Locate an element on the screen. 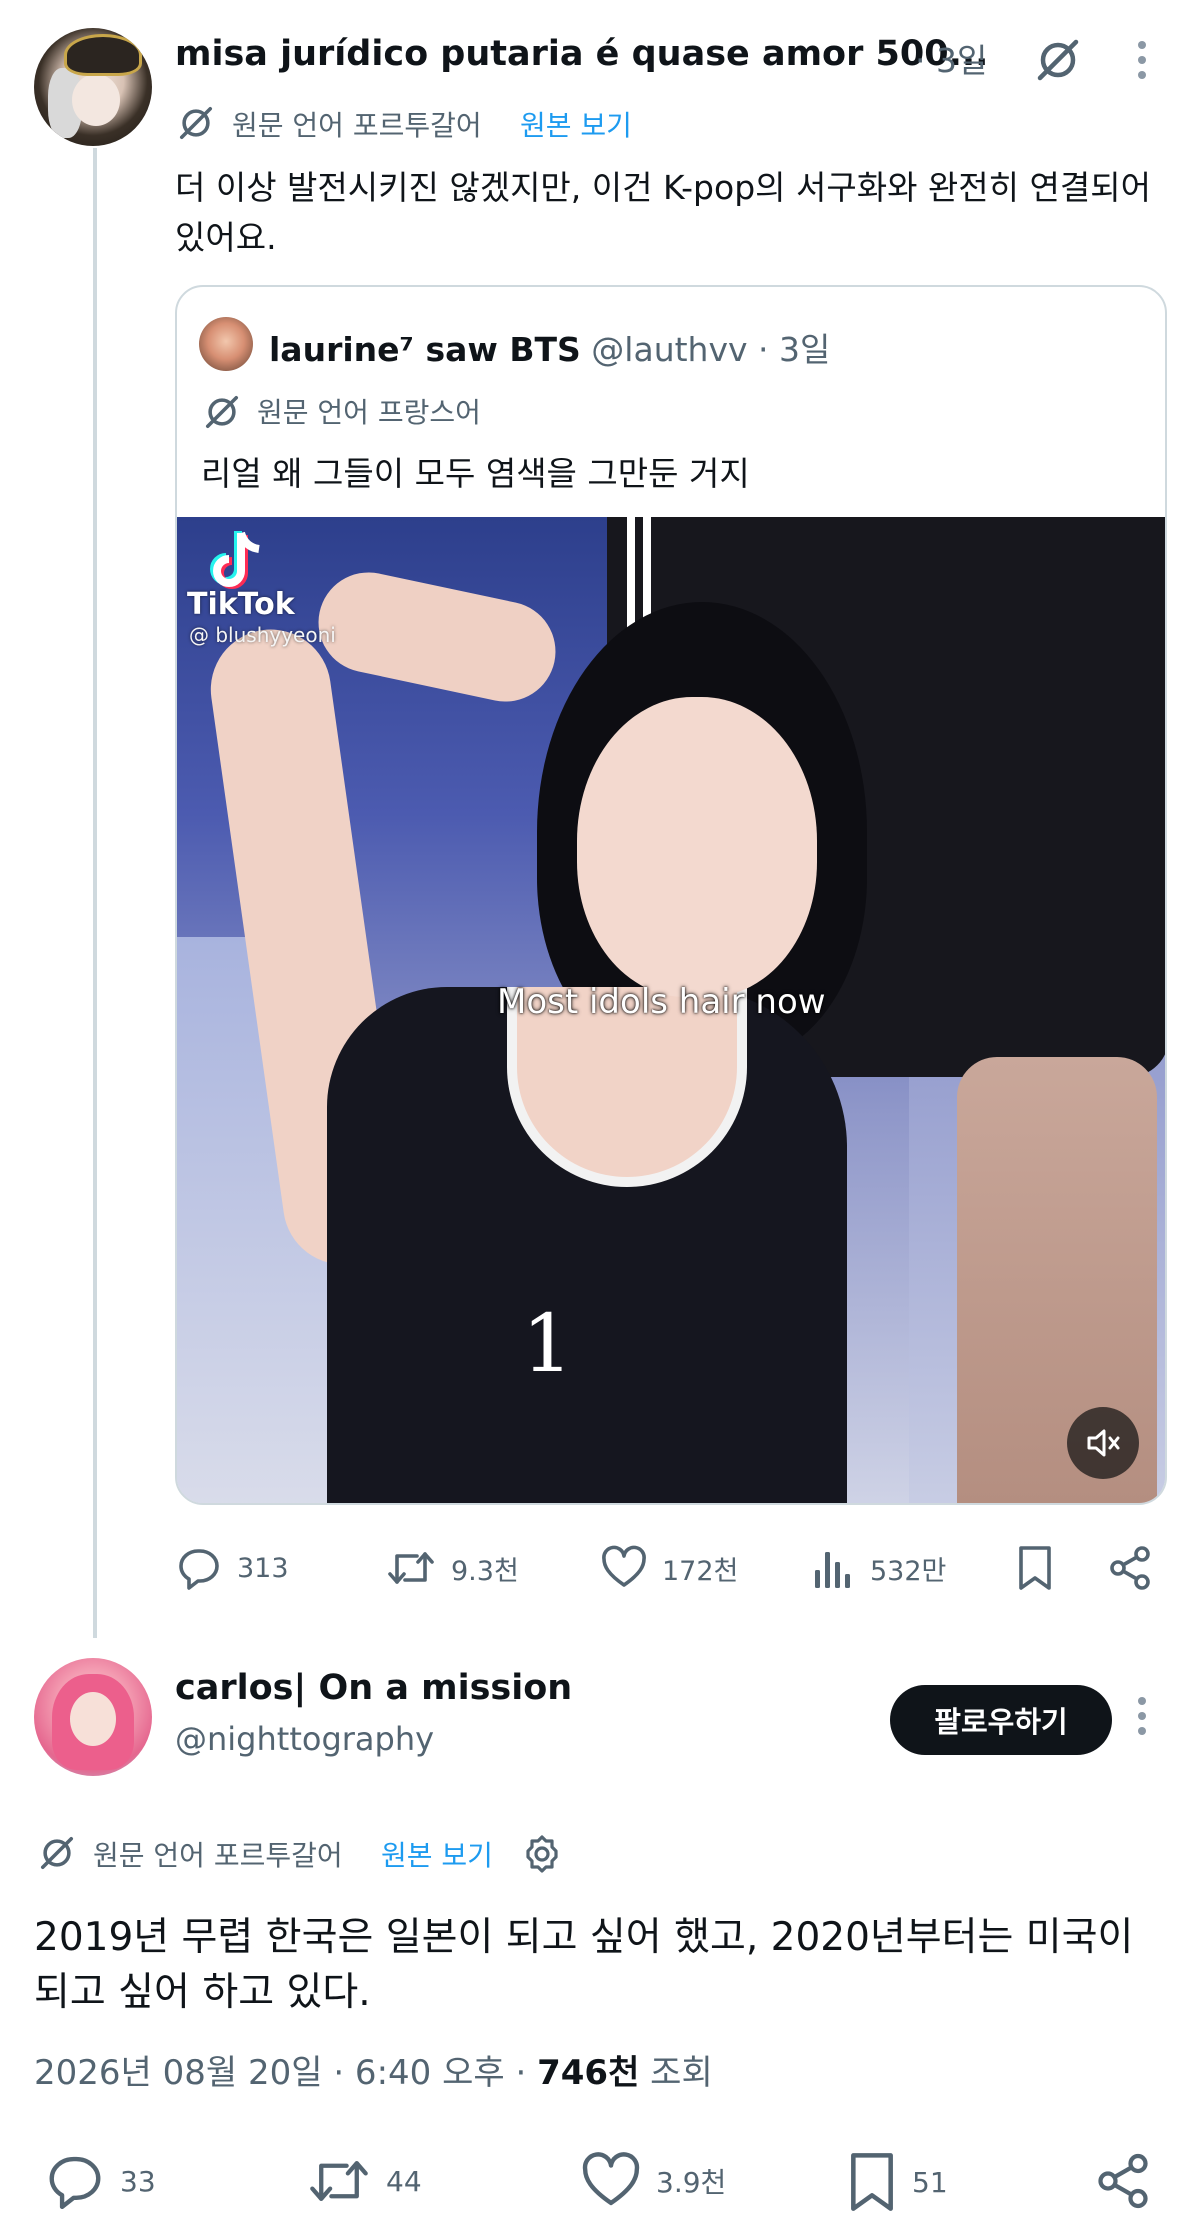 Image resolution: width=1200 pixels, height=2233 pixels. tiktok-handle: @ blushyyeoni is located at coordinates (262, 635).